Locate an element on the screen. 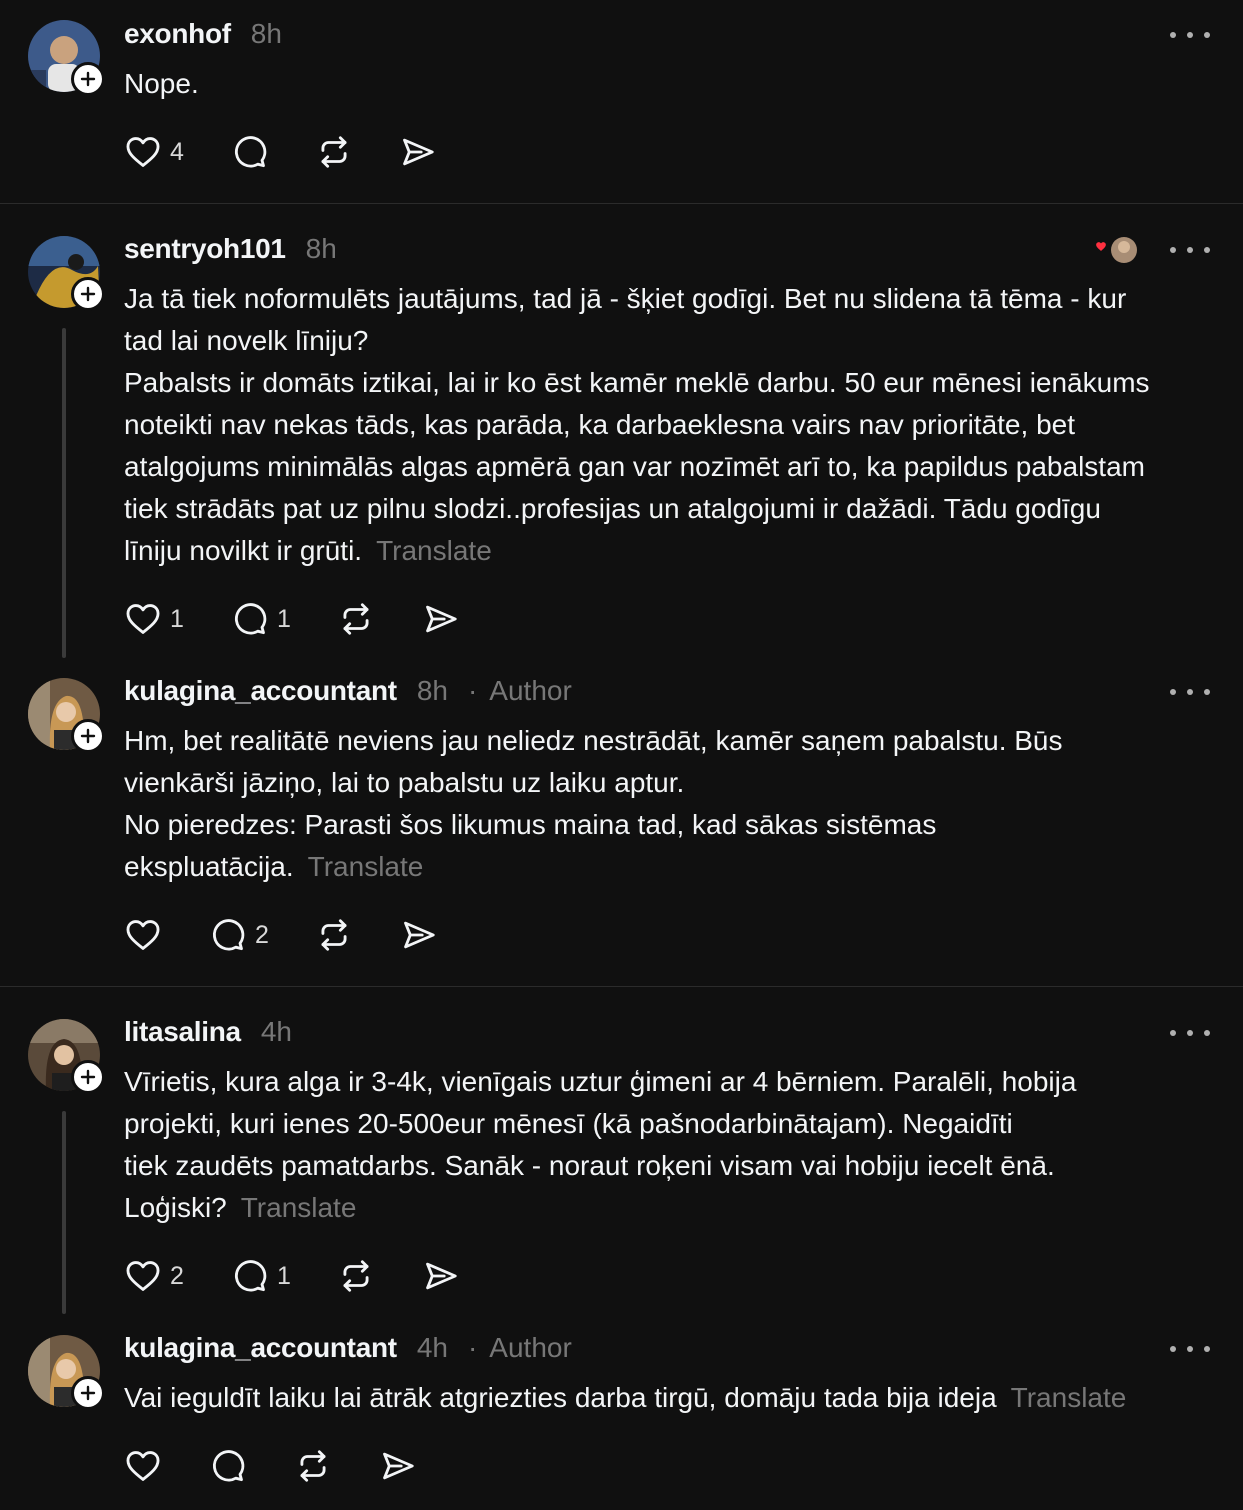 The height and width of the screenshot is (1510, 1243). author-label: Author is located at coordinates (530, 690).